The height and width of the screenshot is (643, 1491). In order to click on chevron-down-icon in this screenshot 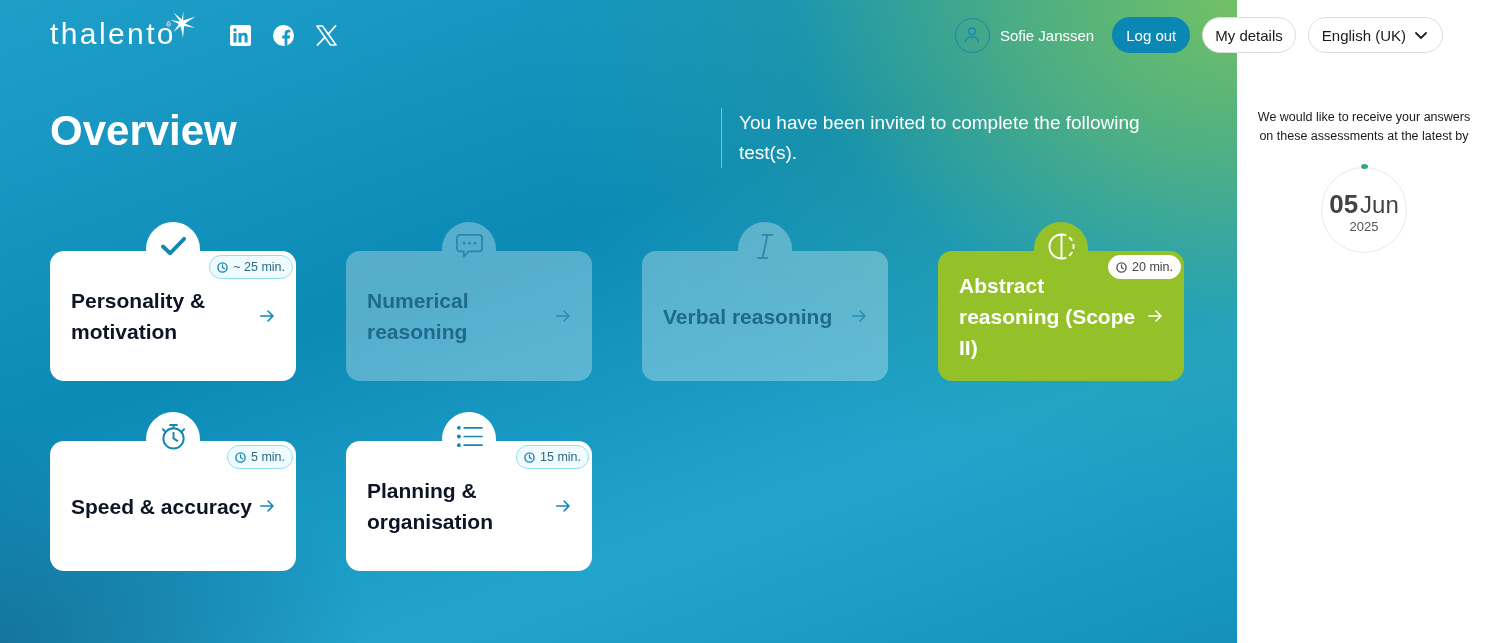, I will do `click(1421, 35)`.